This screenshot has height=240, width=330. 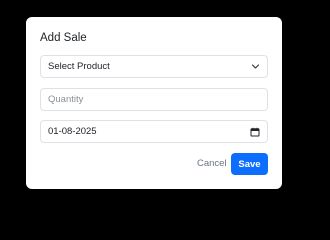 What do you see at coordinates (249, 164) in the screenshot?
I see `save-button: Save` at bounding box center [249, 164].